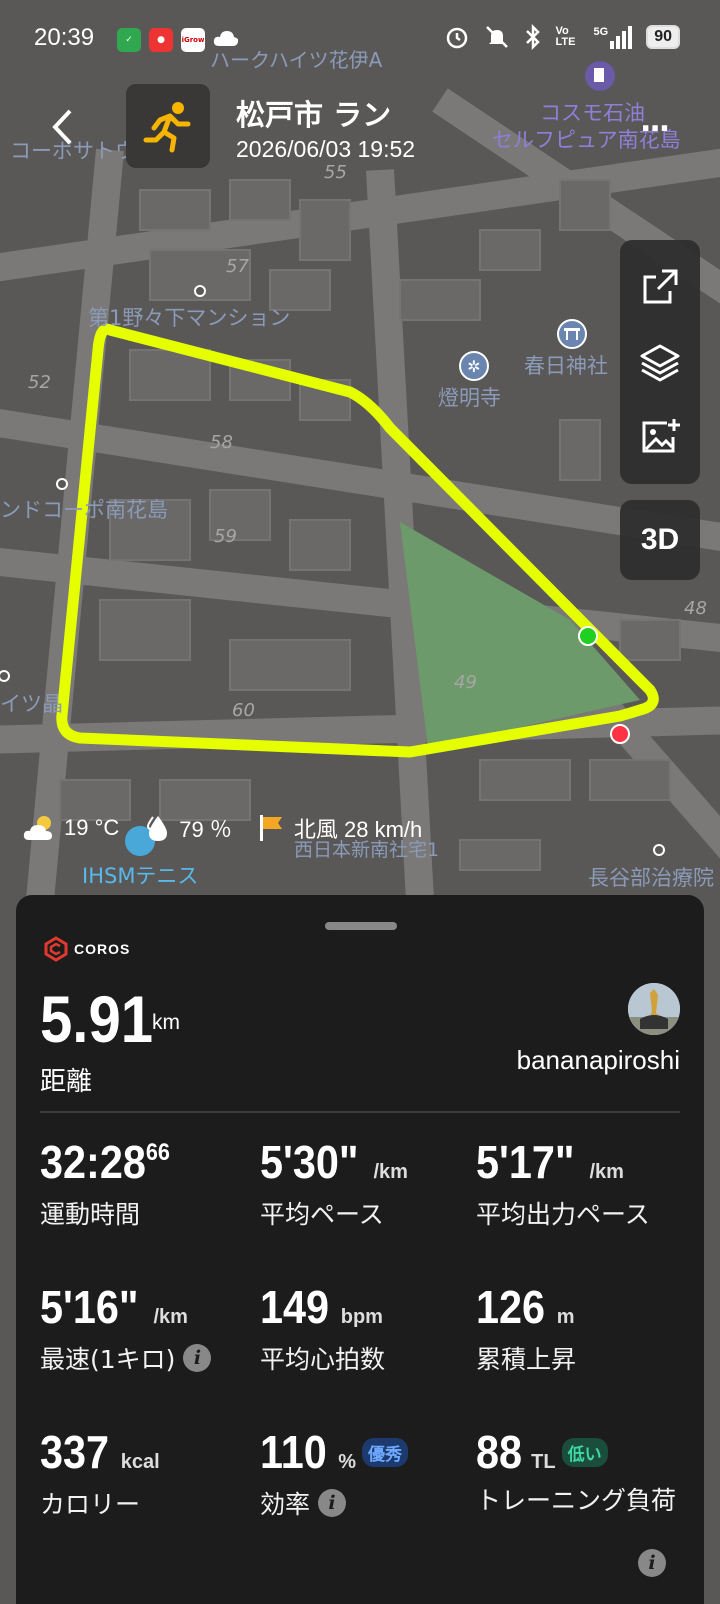 The width and height of the screenshot is (720, 1604). What do you see at coordinates (140, 1462) in the screenshot?
I see `metric-unit: kcal` at bounding box center [140, 1462].